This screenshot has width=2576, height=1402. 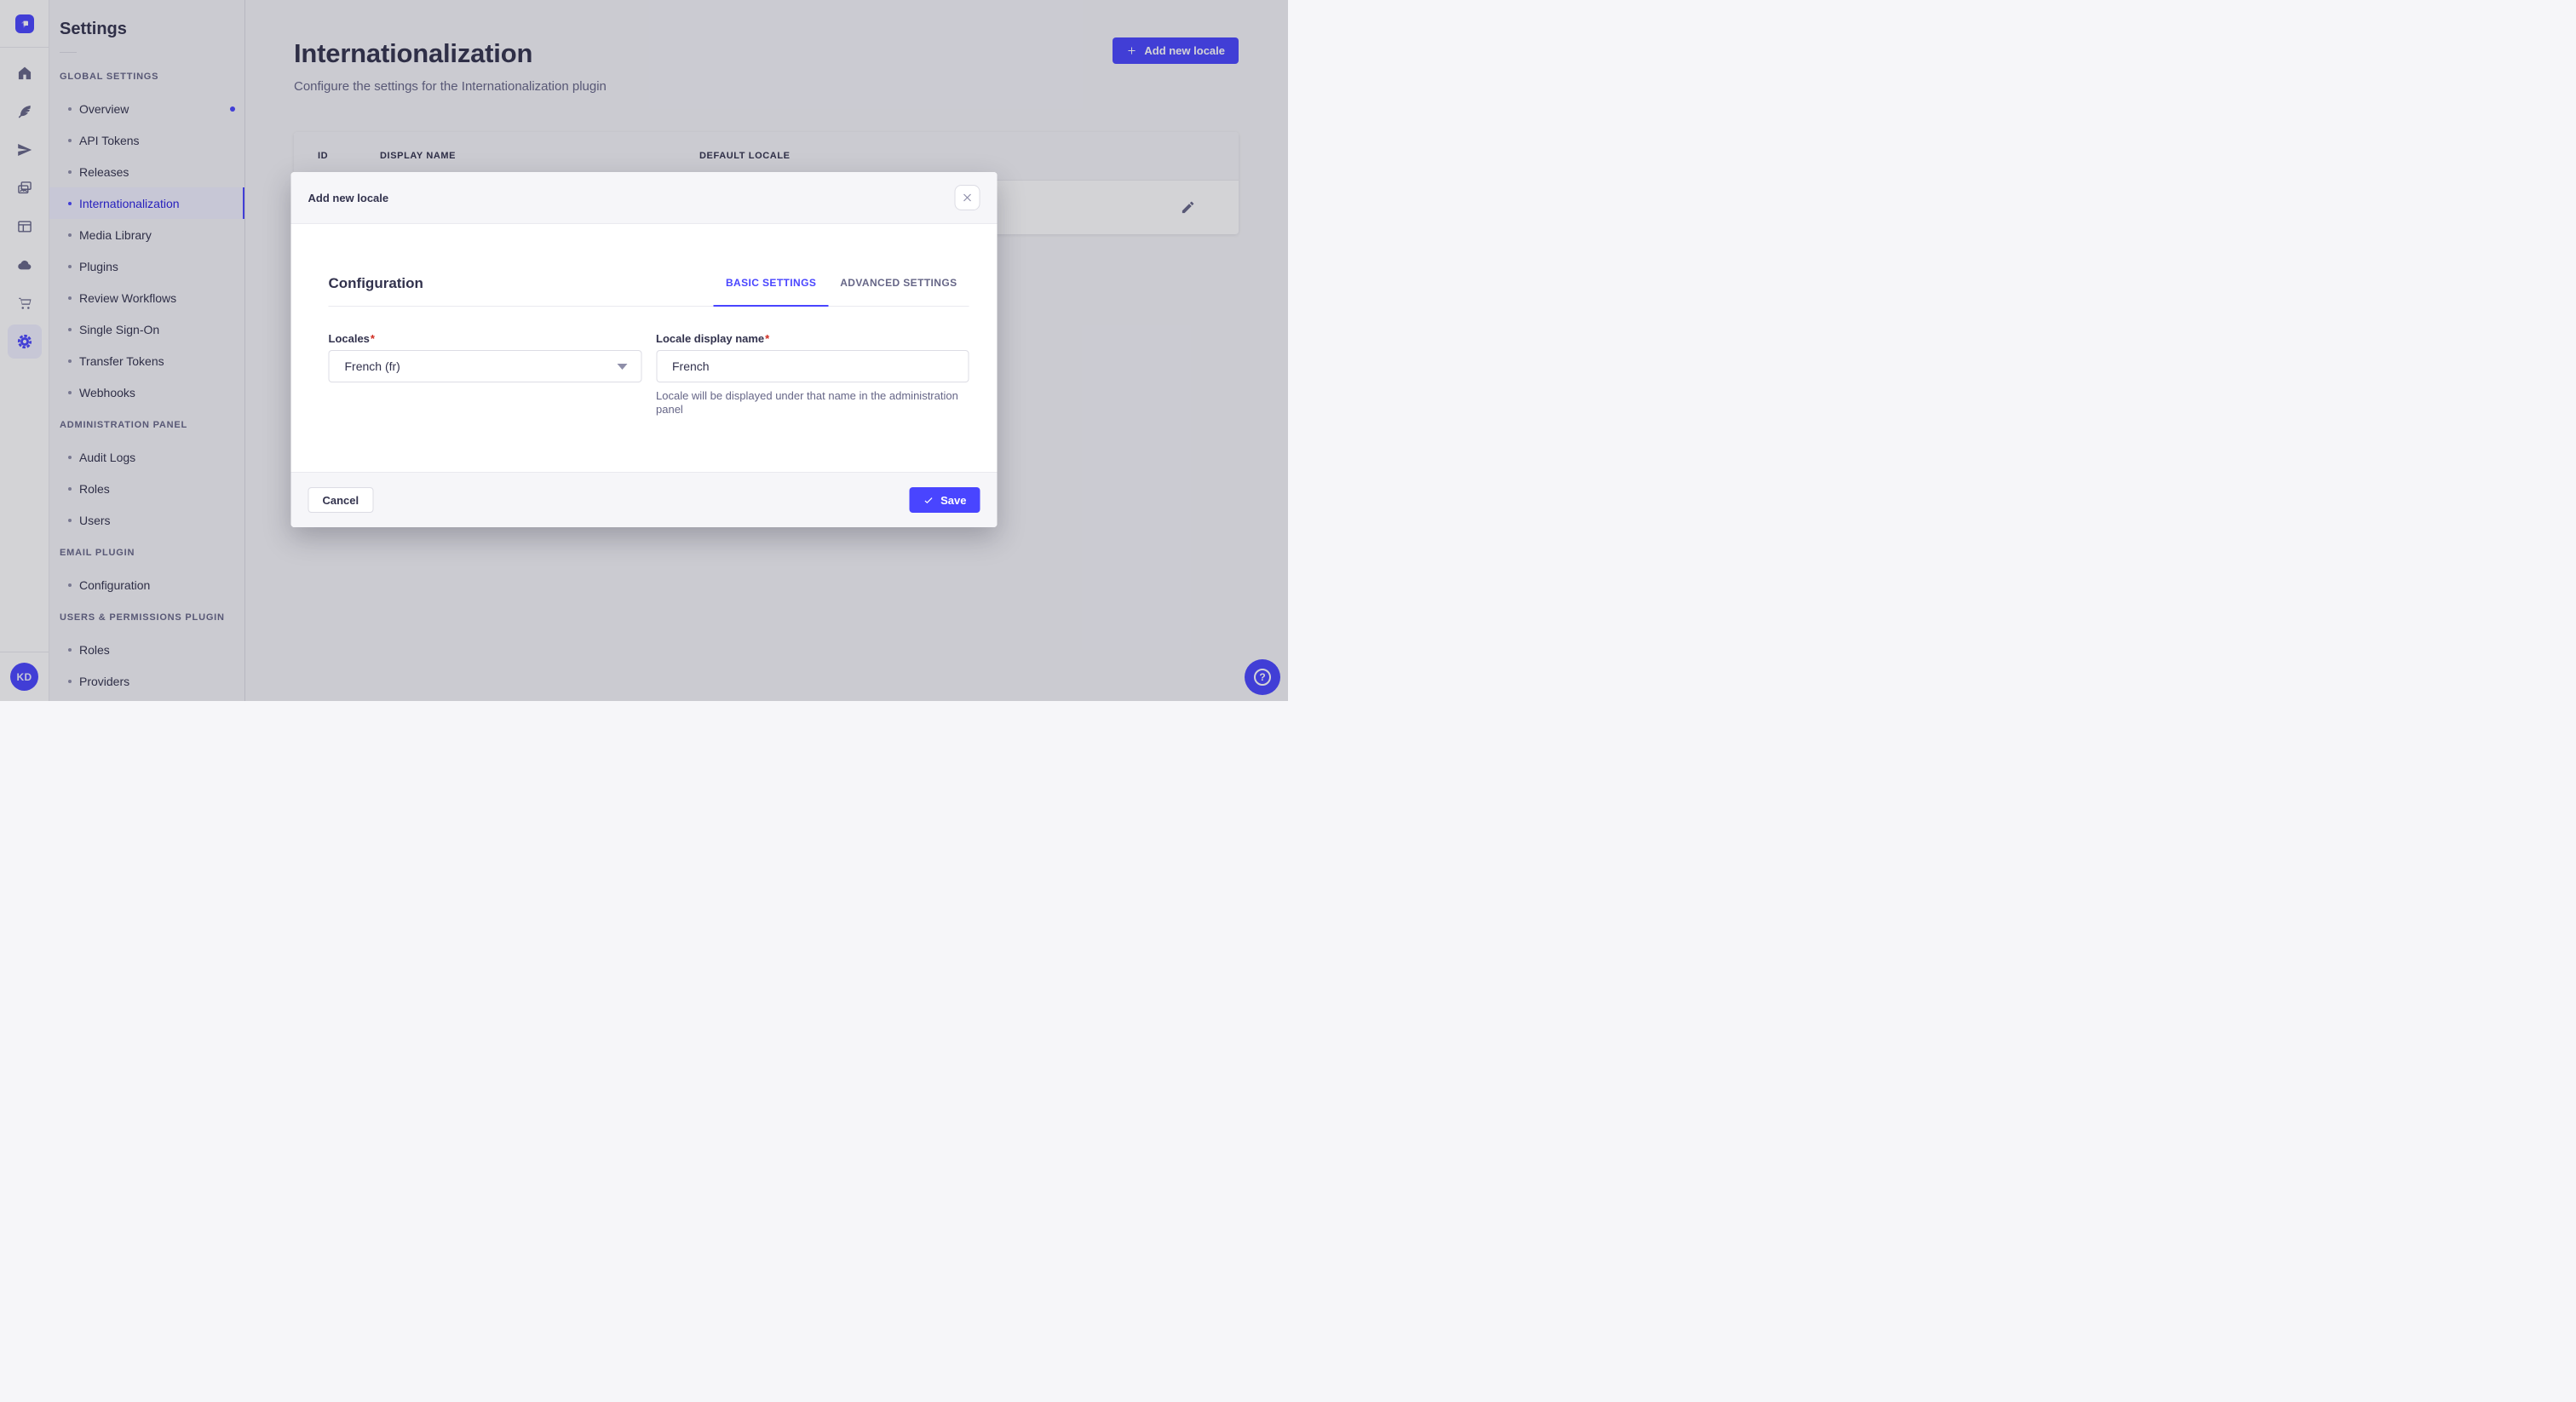 What do you see at coordinates (644, 198) in the screenshot?
I see `modal-header: Add new locale` at bounding box center [644, 198].